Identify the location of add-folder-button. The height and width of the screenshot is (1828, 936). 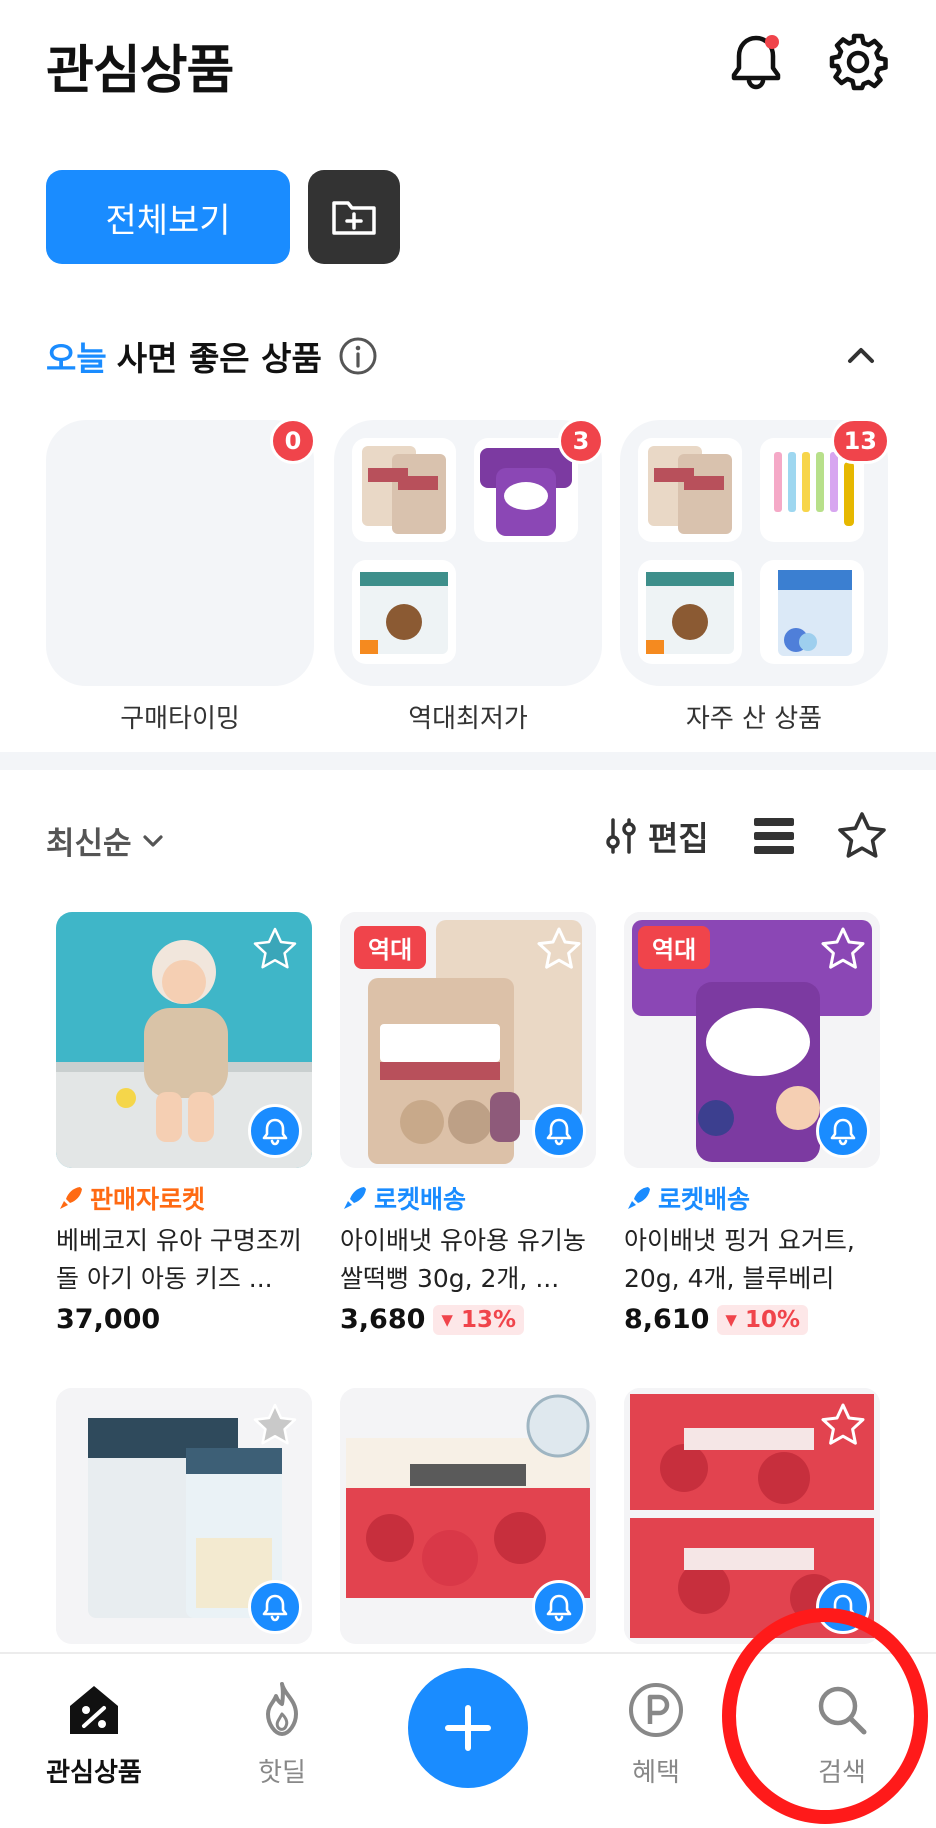
(354, 217).